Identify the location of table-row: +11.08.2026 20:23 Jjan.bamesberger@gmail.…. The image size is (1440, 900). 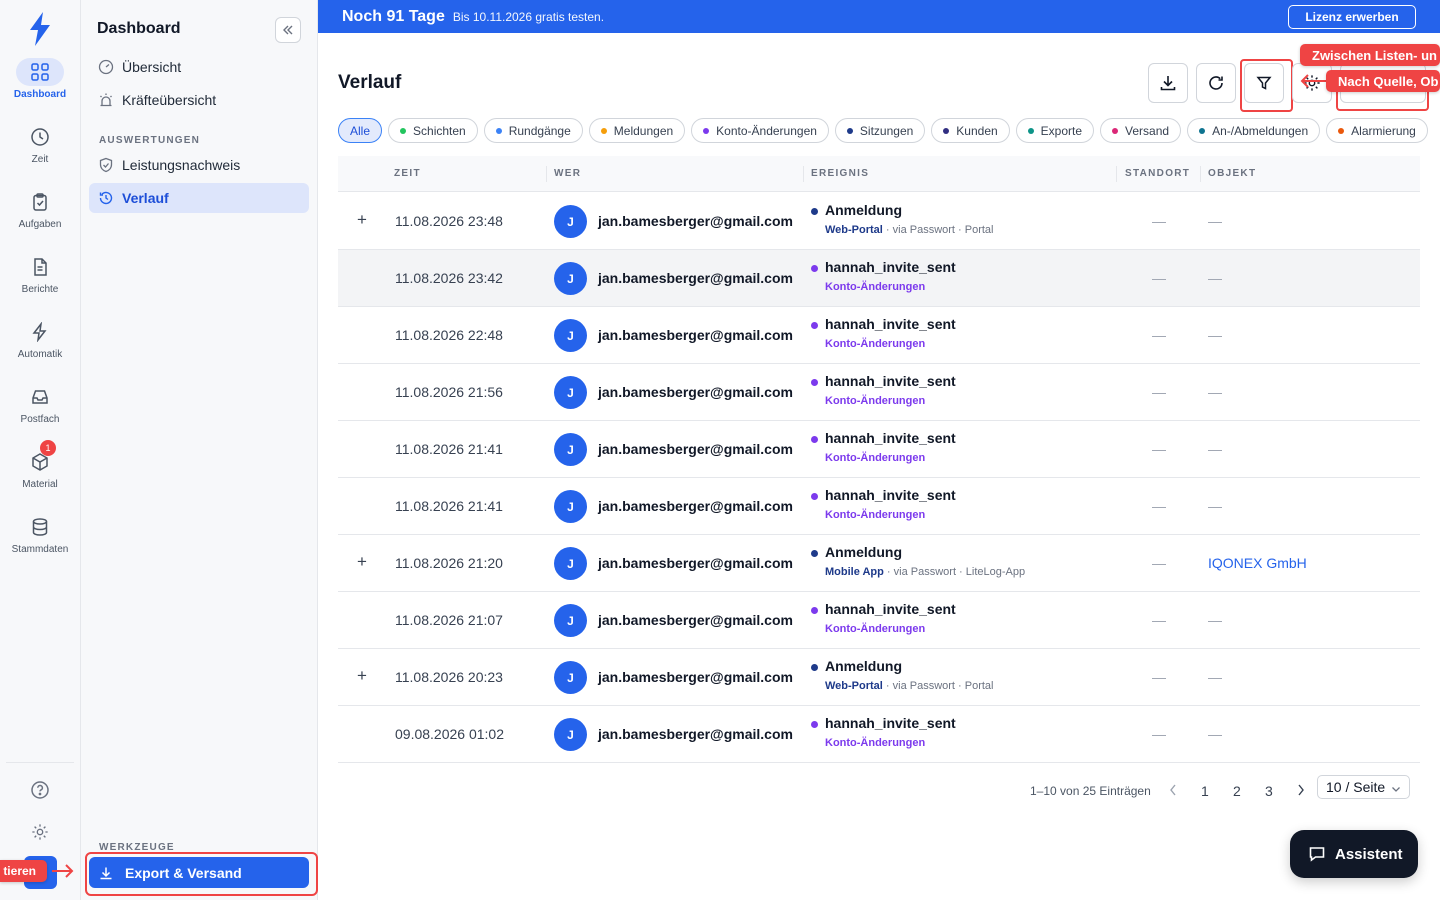
(879, 677).